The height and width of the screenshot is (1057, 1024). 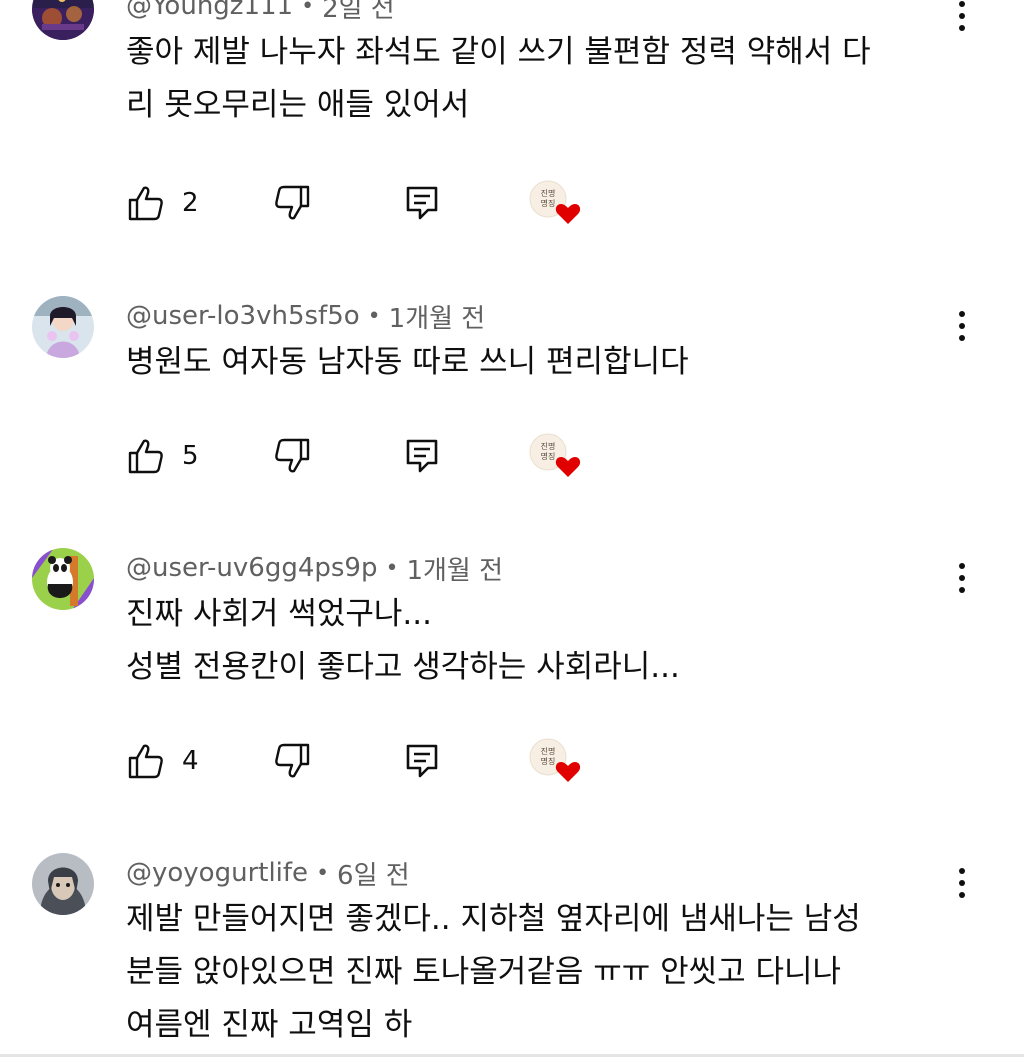 I want to click on author-name: @yoyogurtlife, so click(x=217, y=873).